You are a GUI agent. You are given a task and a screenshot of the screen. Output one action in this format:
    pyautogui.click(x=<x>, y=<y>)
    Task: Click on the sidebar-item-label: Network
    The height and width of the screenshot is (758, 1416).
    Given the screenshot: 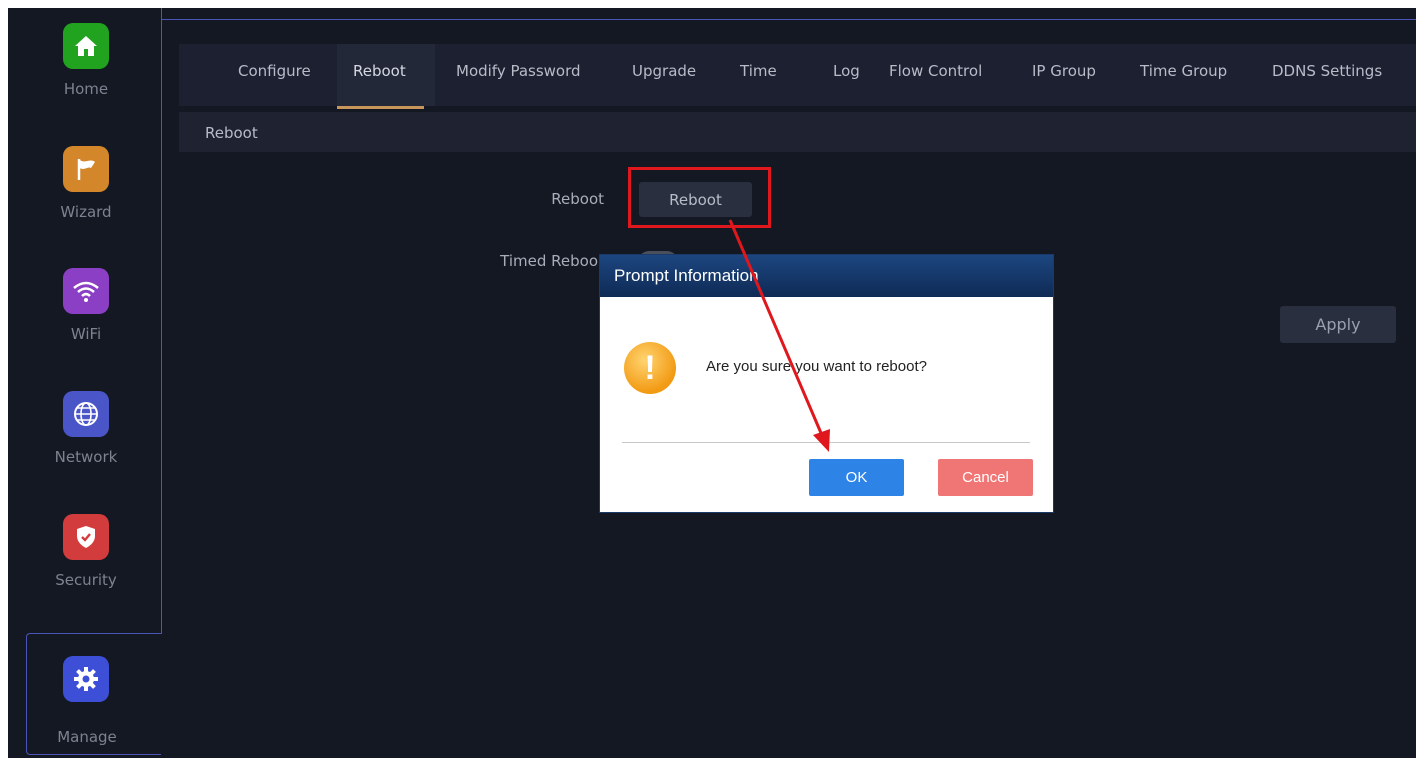 What is the action you would take?
    pyautogui.click(x=86, y=457)
    